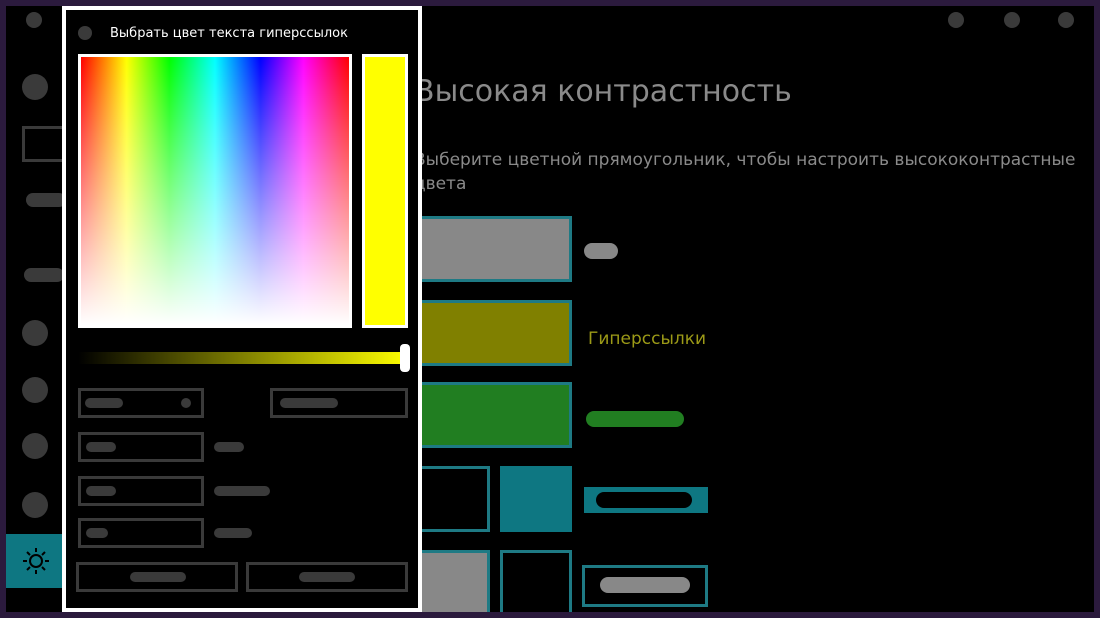 The width and height of the screenshot is (1100, 618). What do you see at coordinates (451, 499) in the screenshot?
I see `selected-text-fg-swatch` at bounding box center [451, 499].